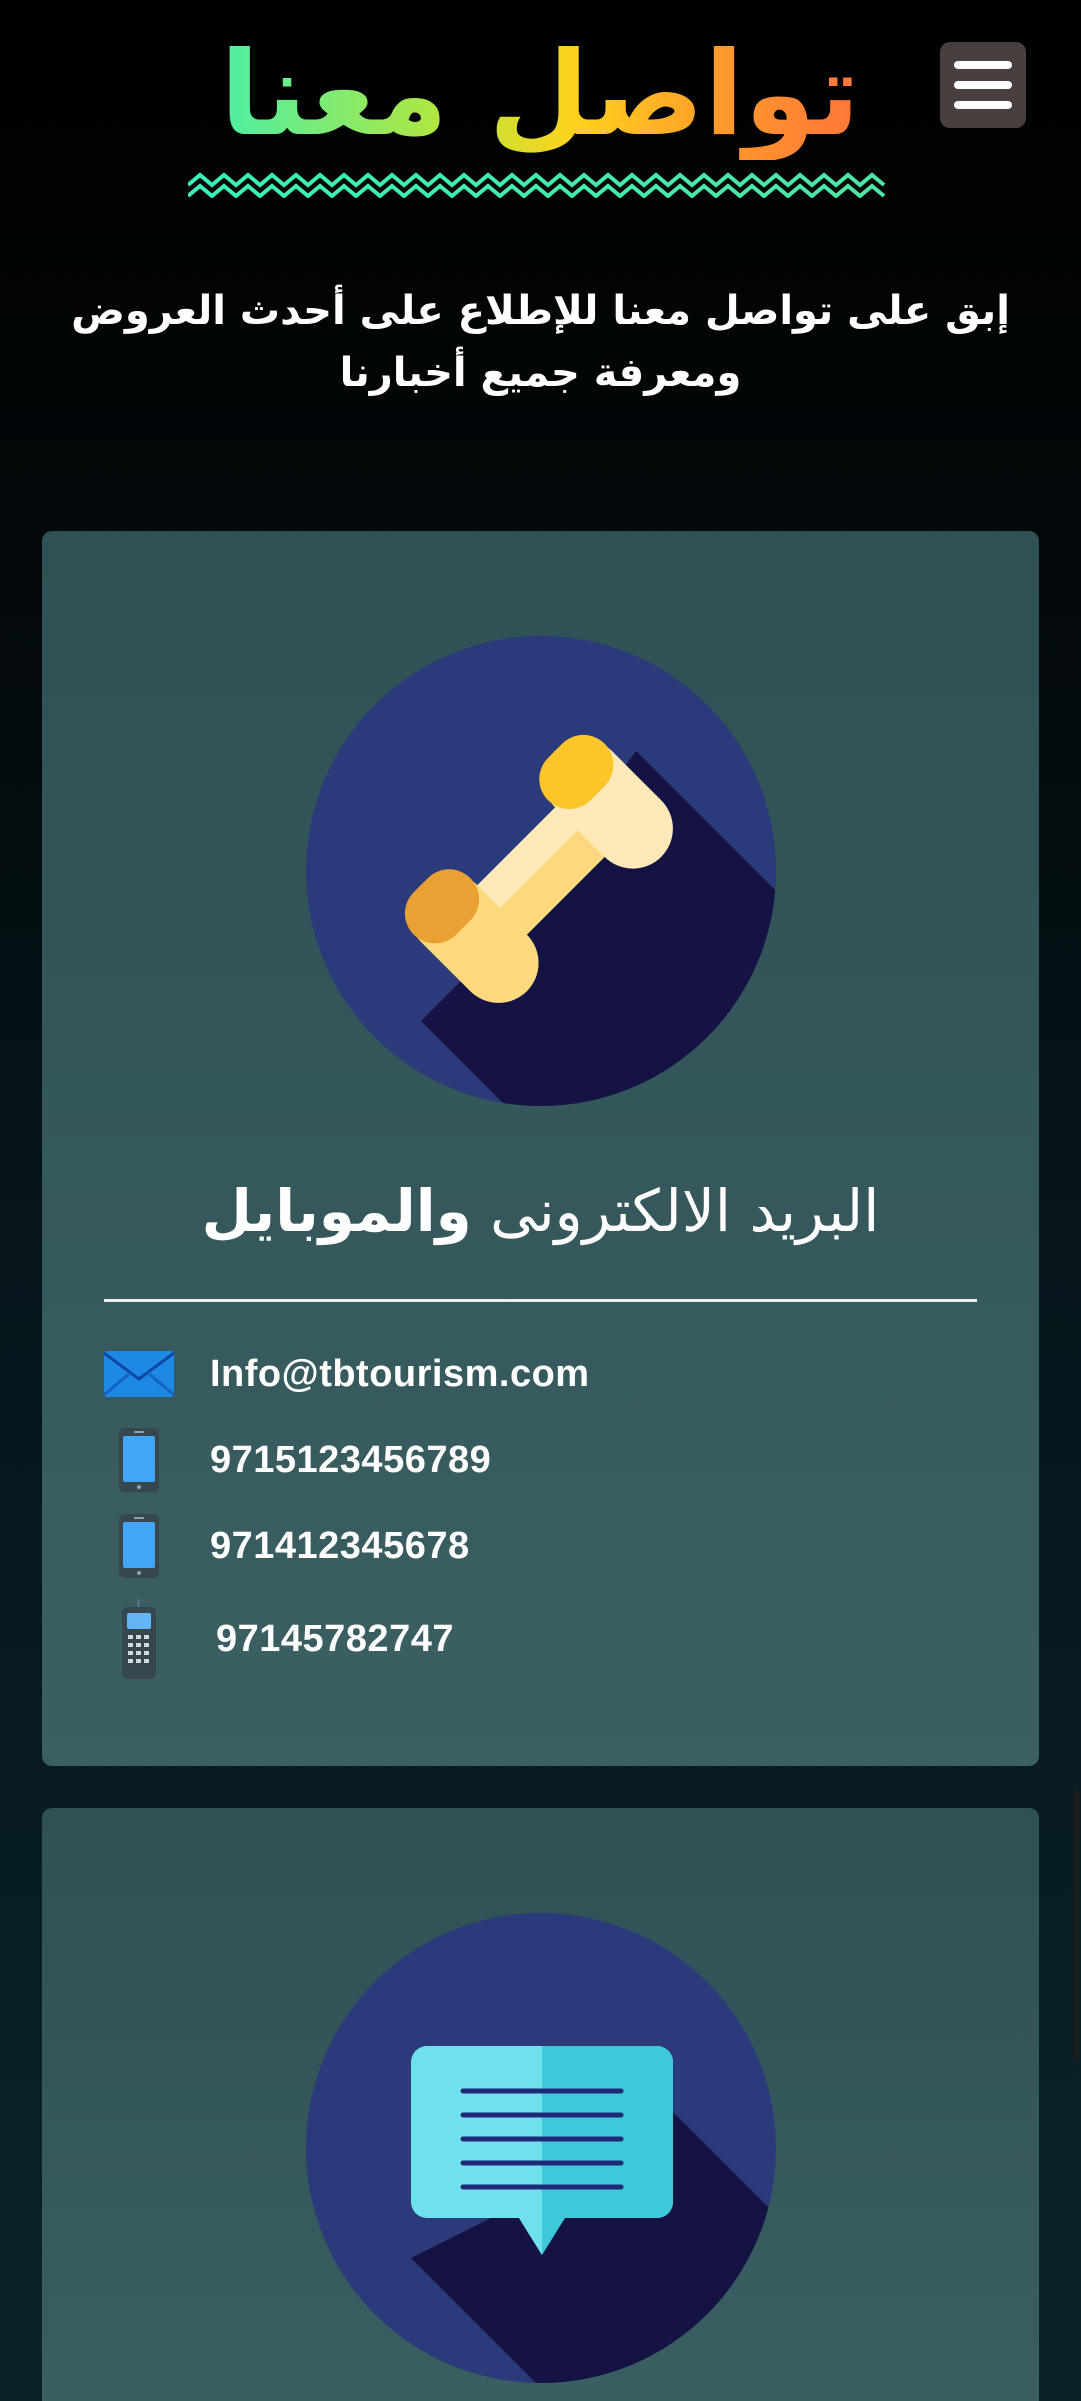  Describe the element at coordinates (350, 1460) in the screenshot. I see `contact-mobile-1: 9715123456789` at that location.